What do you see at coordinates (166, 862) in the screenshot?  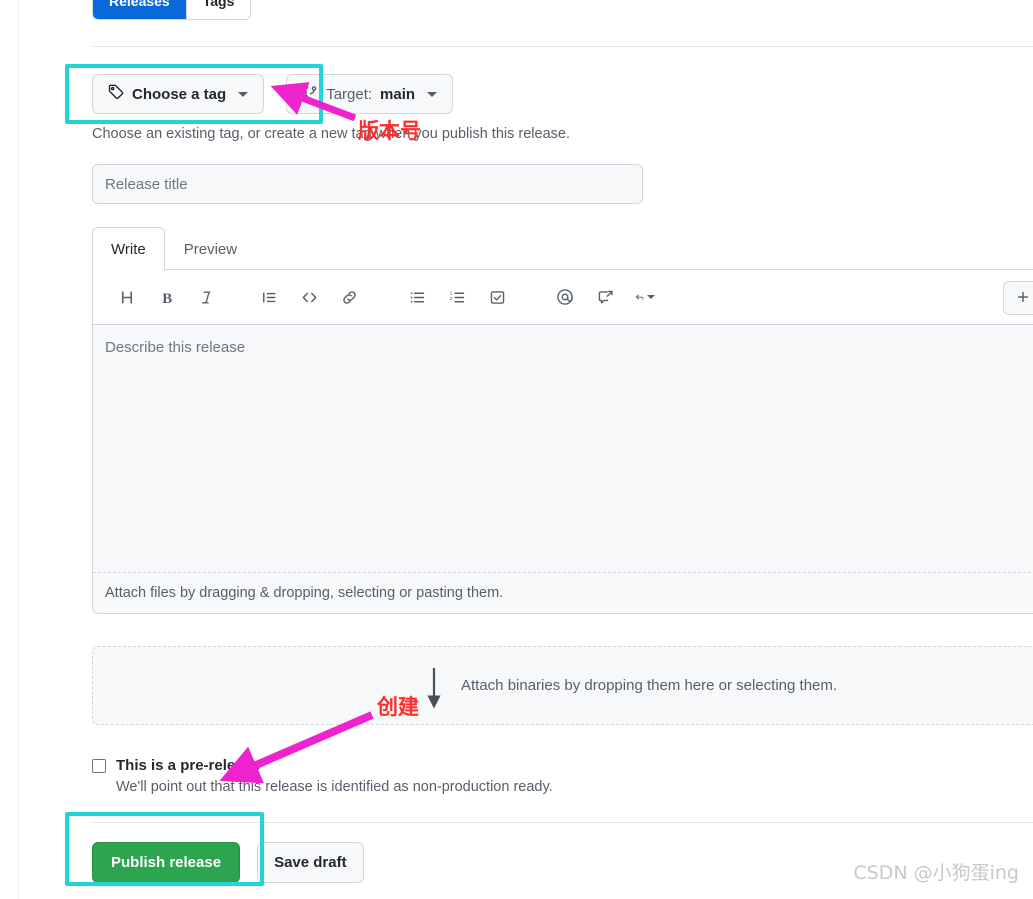 I see `publish-release-button: Publish release` at bounding box center [166, 862].